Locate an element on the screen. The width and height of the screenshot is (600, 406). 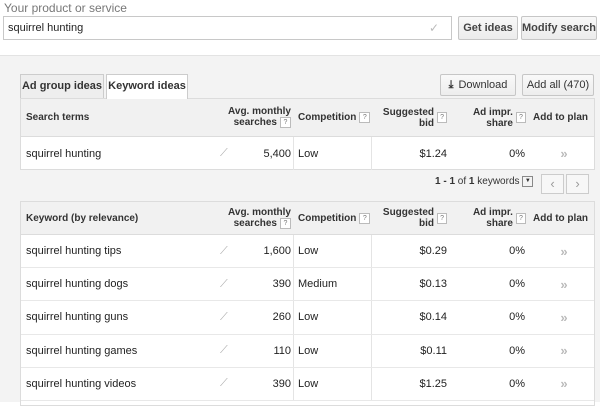
keyword-cell: squirrel hunting videos is located at coordinates (81, 383).